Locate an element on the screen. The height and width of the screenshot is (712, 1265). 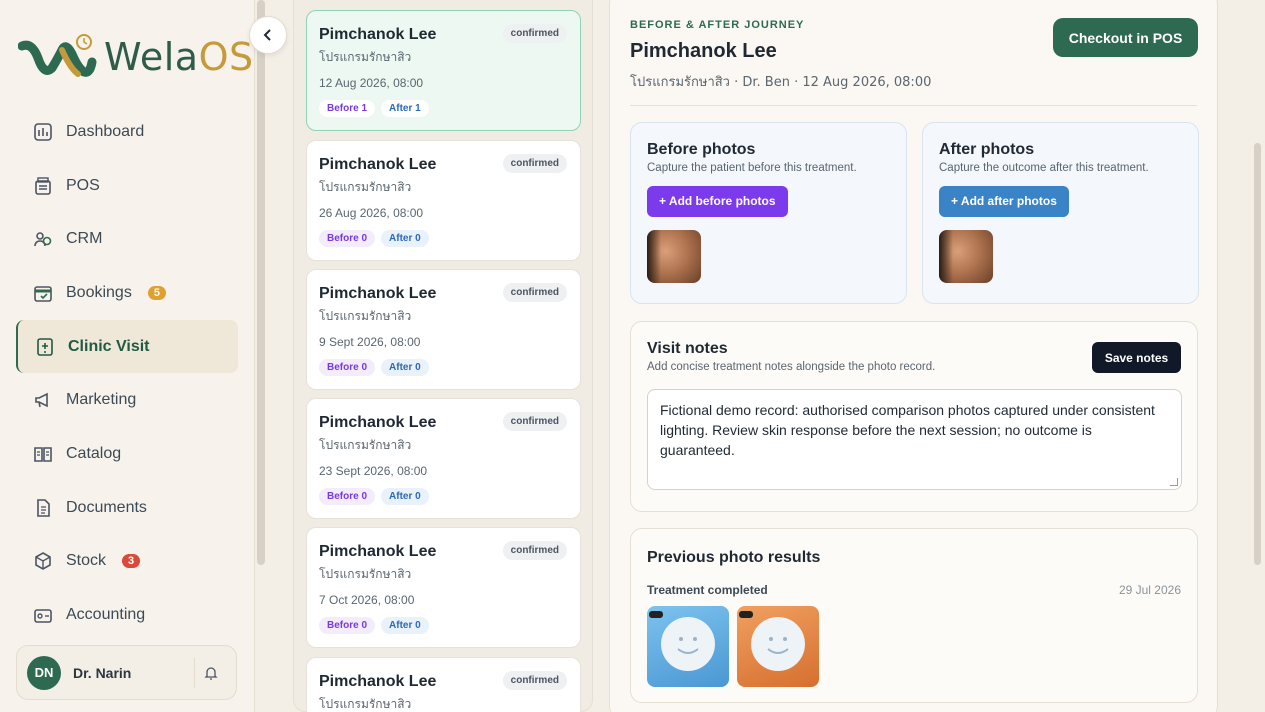
dashboard-icon is located at coordinates (43, 132).